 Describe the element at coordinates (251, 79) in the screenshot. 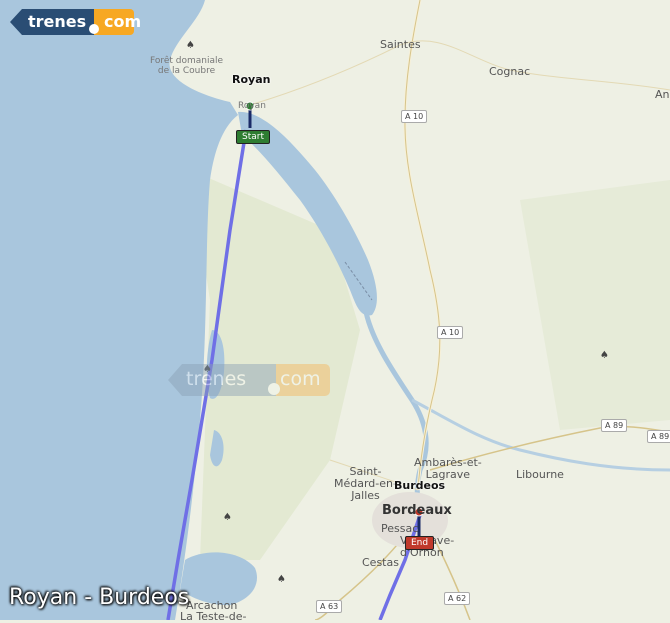

I see `origin-station-name: Royan` at that location.